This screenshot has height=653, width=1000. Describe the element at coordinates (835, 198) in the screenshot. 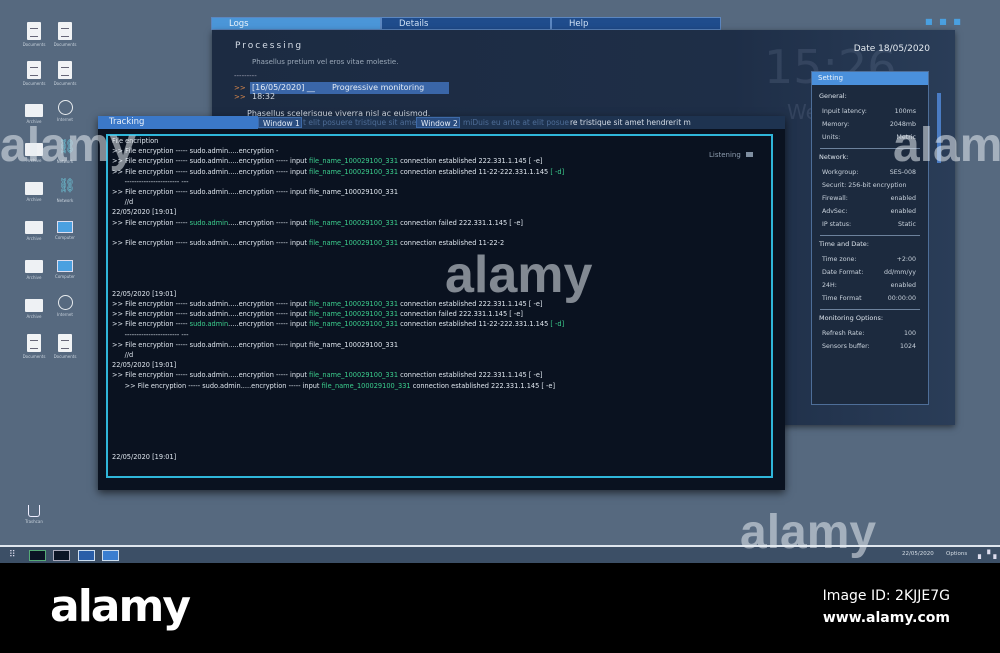

I see `setting-label: Firewall:` at that location.